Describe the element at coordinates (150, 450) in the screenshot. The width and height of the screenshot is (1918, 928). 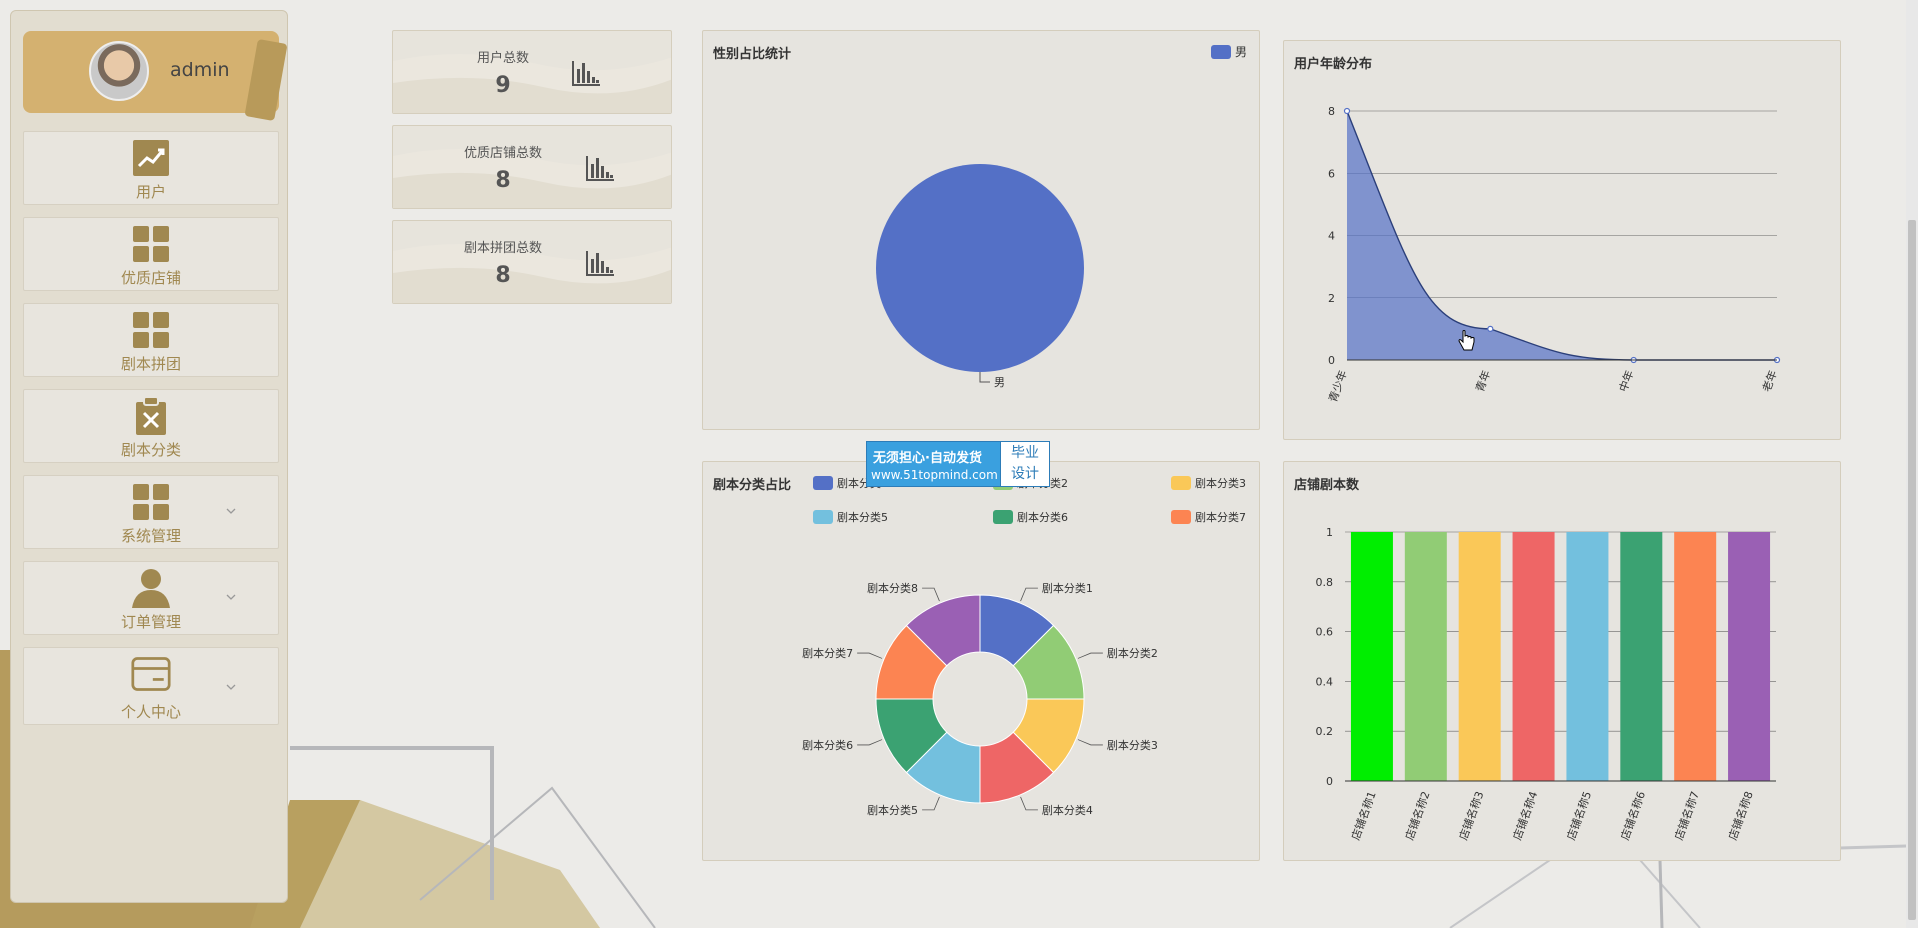
I see `sidebar-item-label: 剧本分类` at that location.